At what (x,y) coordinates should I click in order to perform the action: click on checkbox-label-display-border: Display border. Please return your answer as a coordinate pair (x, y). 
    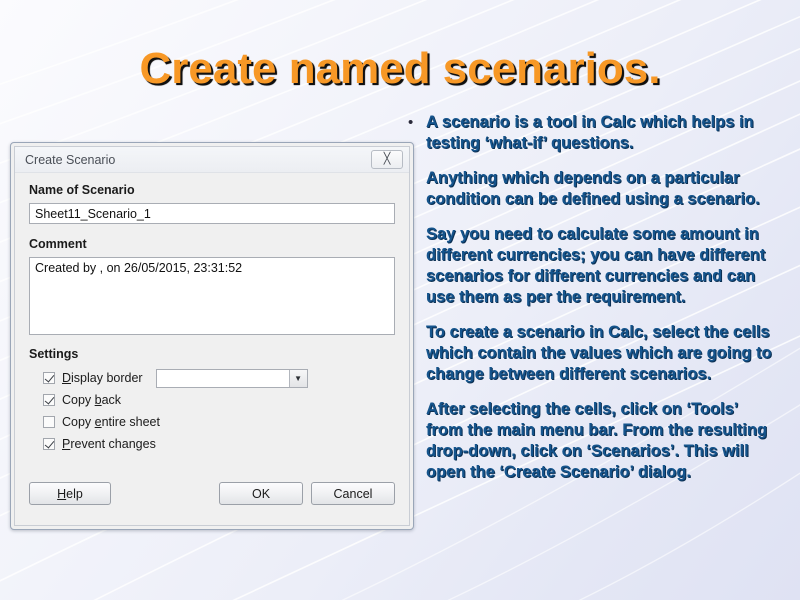
    Looking at the image, I should click on (102, 378).